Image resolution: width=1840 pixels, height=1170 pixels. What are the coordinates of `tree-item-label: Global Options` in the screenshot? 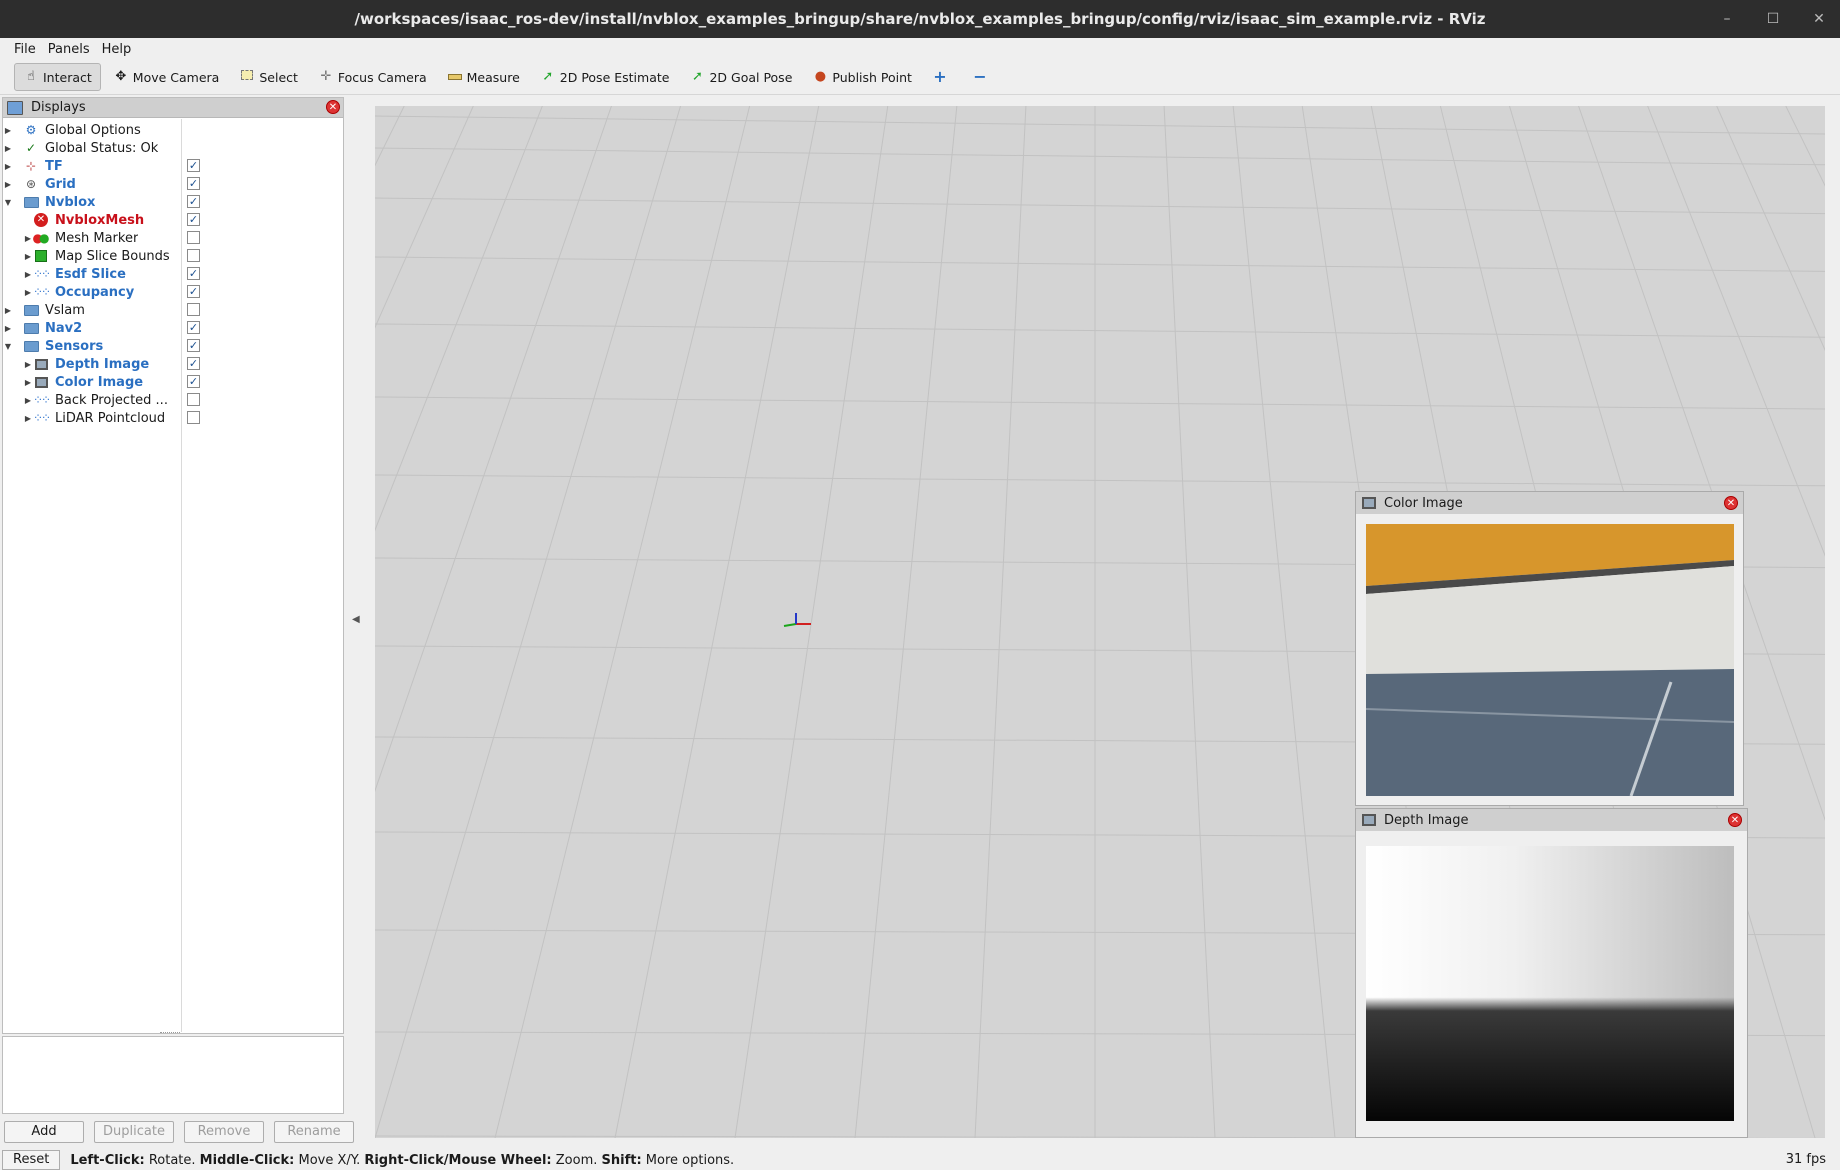 It's located at (93, 130).